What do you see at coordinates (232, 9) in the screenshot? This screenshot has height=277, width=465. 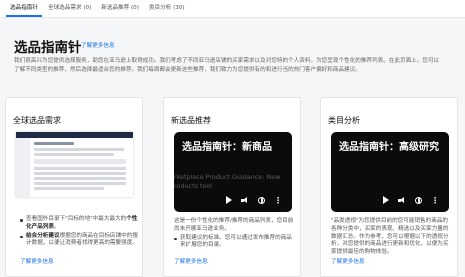 I see `tab-bar: 选品指南针 全球选品需求 (0) 新选品推荐 (0) 类目分析 (30)` at bounding box center [232, 9].